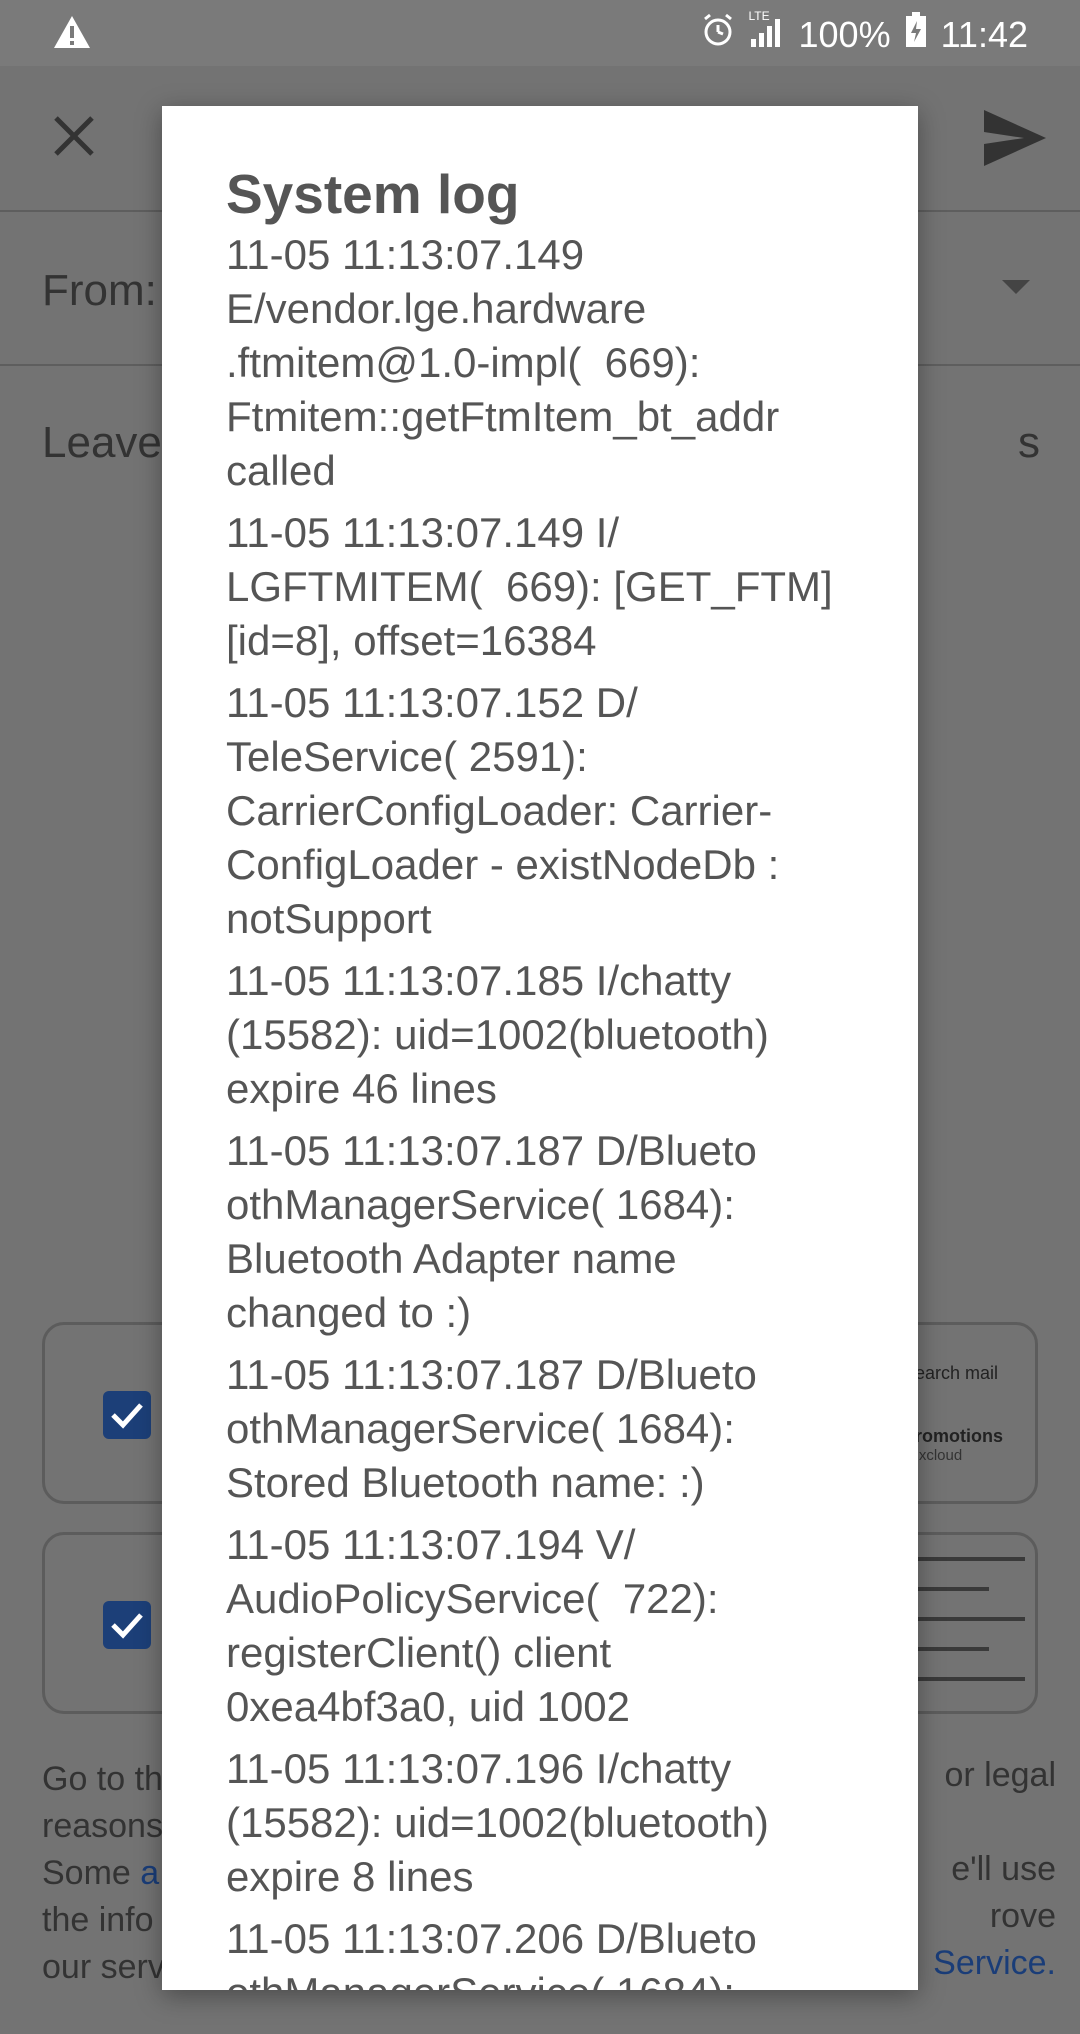 The image size is (1080, 2034). Describe the element at coordinates (759, 16) in the screenshot. I see `network-label: LTE` at that location.